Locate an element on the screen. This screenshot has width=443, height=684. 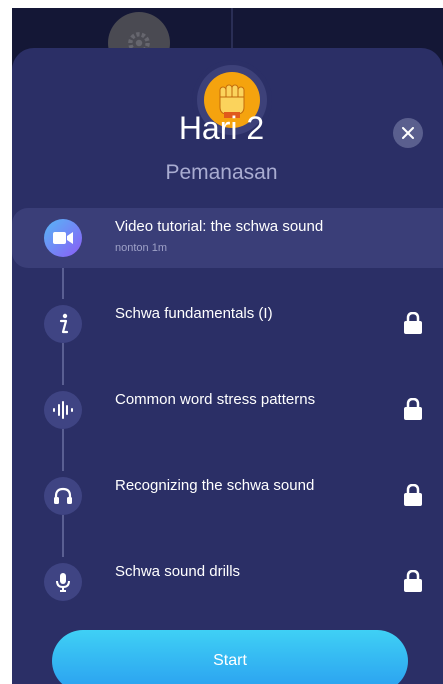
step-icon-microphone is located at coordinates (63, 582).